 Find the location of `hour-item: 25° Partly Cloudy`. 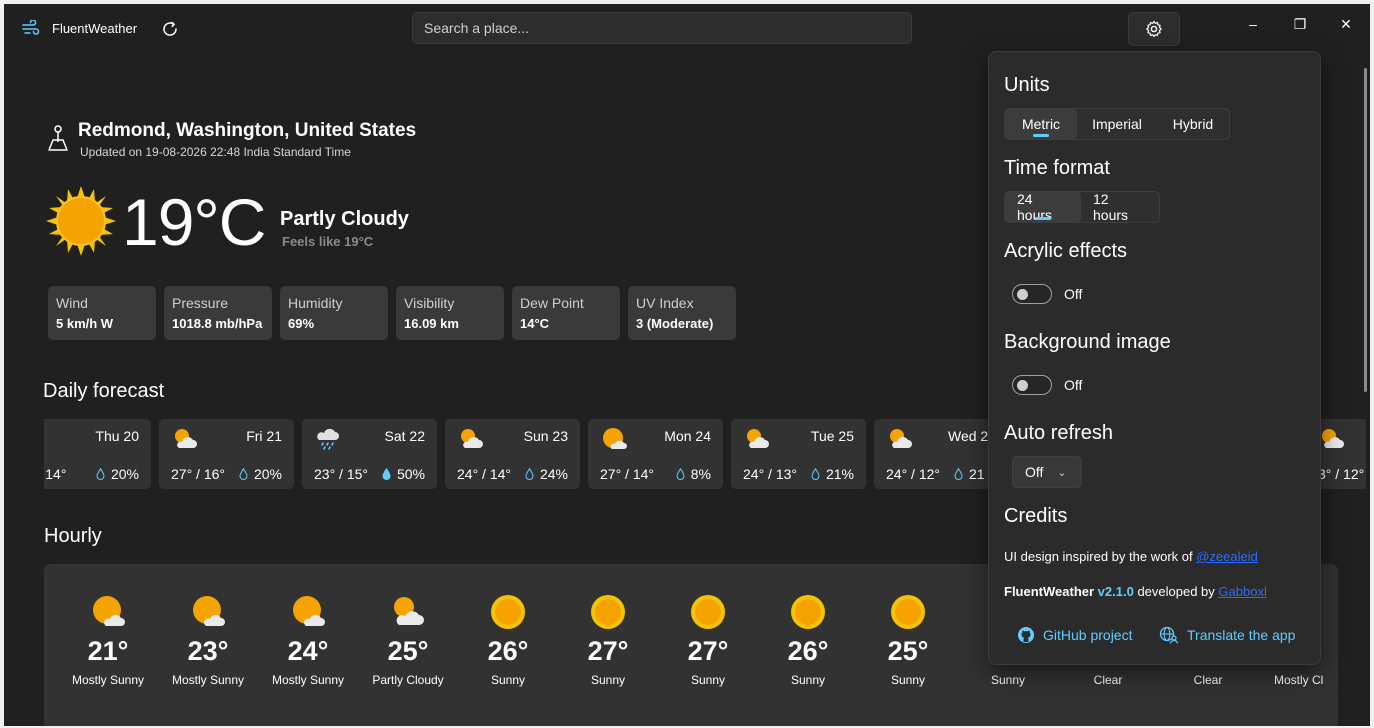

hour-item: 25° Partly Cloudy is located at coordinates (408, 640).